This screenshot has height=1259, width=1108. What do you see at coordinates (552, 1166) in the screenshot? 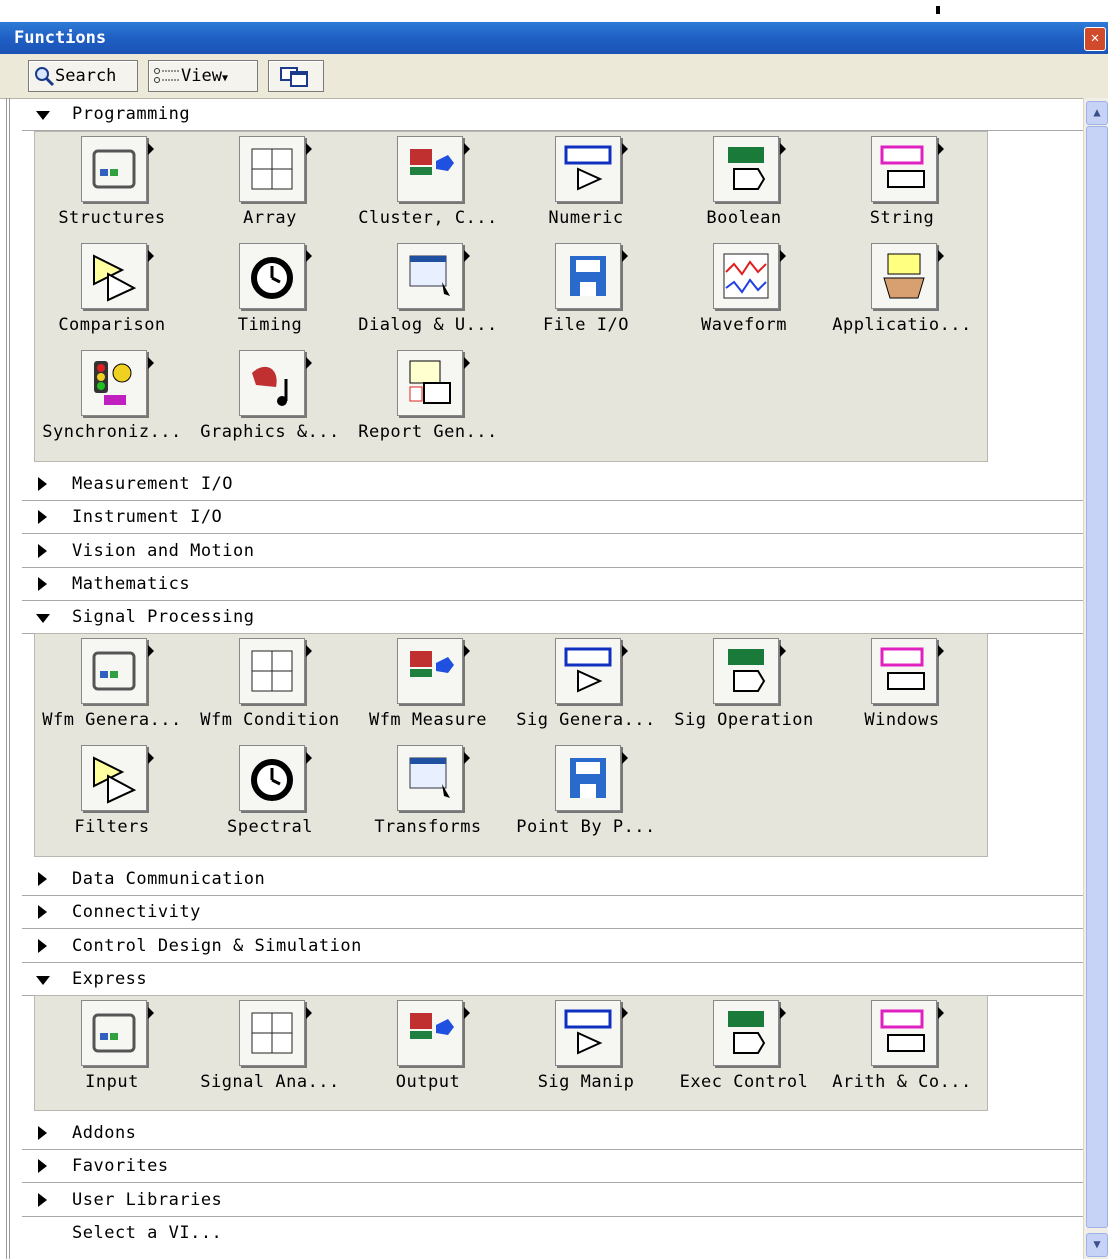
I see `section-favorites: Favorites` at bounding box center [552, 1166].